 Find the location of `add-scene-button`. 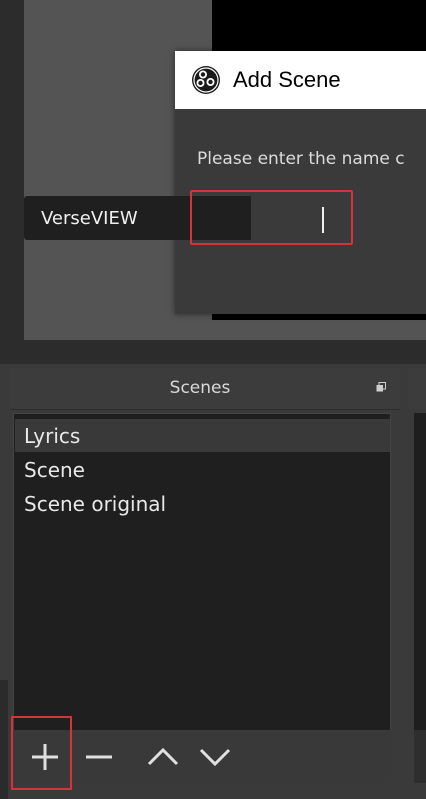

add-scene-button is located at coordinates (45, 756).